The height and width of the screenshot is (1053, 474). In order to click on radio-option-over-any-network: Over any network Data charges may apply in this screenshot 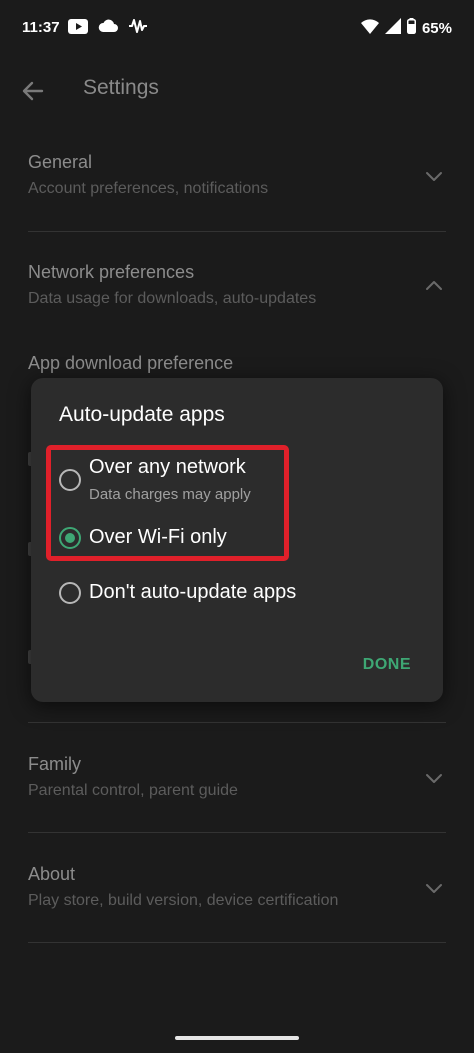, I will do `click(239, 482)`.